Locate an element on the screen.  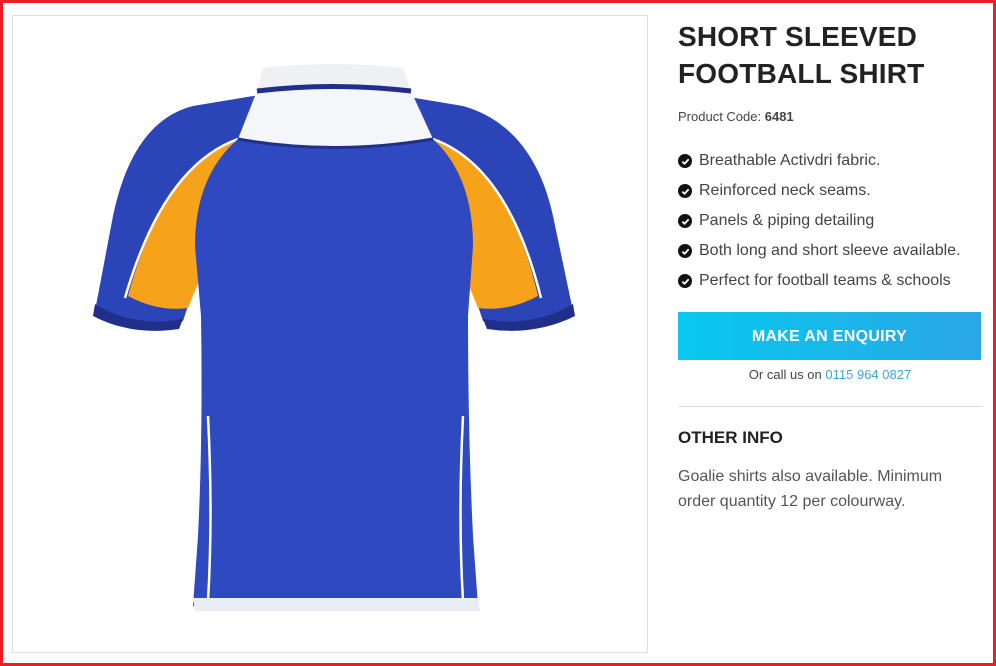
feature-text: Both long and short sleeve available. is located at coordinates (830, 250).